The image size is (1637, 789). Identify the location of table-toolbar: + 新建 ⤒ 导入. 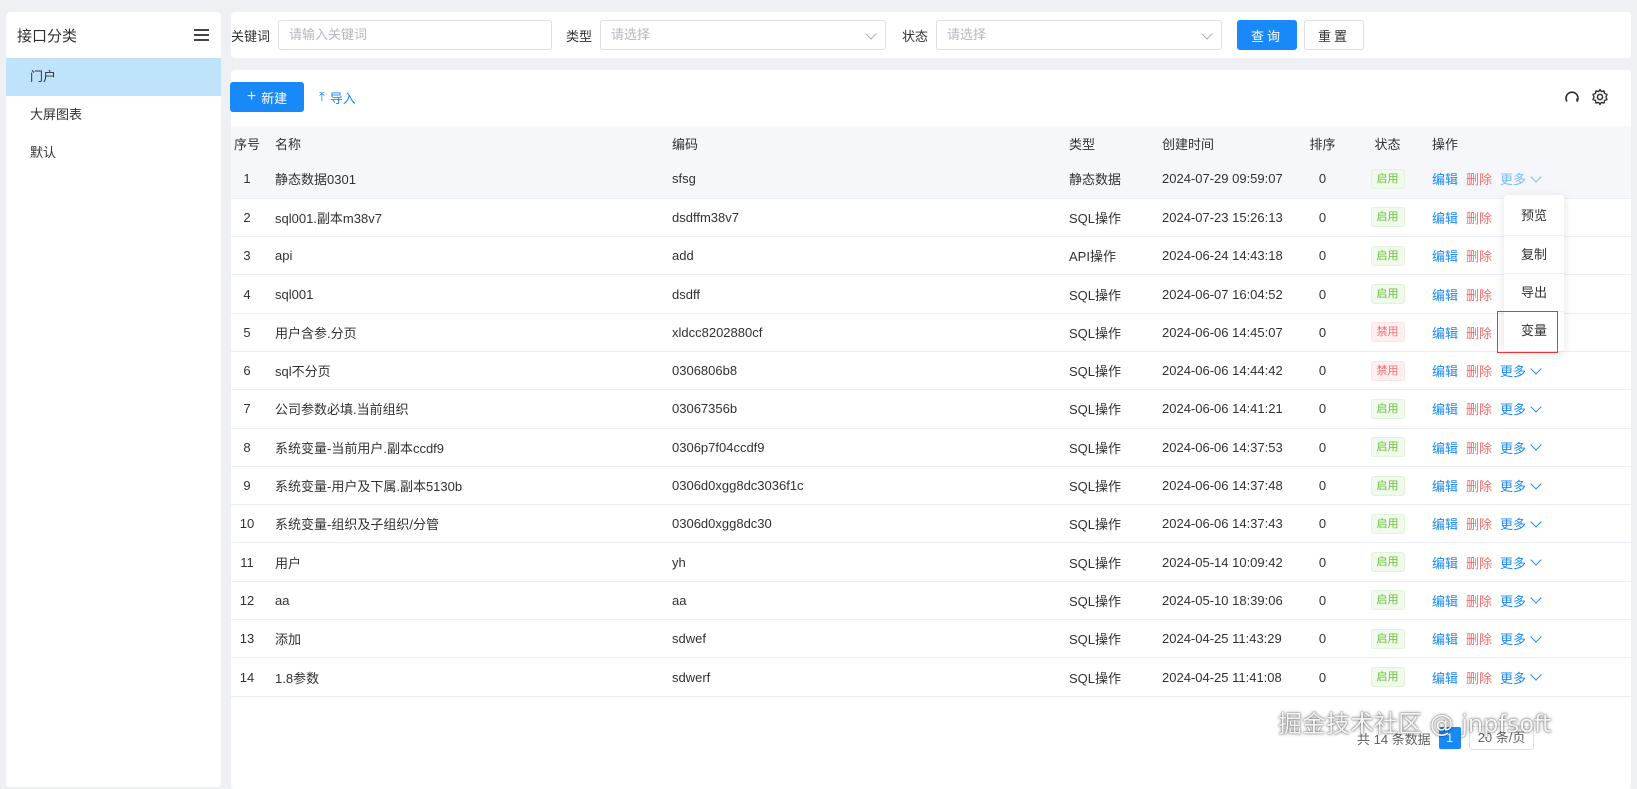
(930, 98).